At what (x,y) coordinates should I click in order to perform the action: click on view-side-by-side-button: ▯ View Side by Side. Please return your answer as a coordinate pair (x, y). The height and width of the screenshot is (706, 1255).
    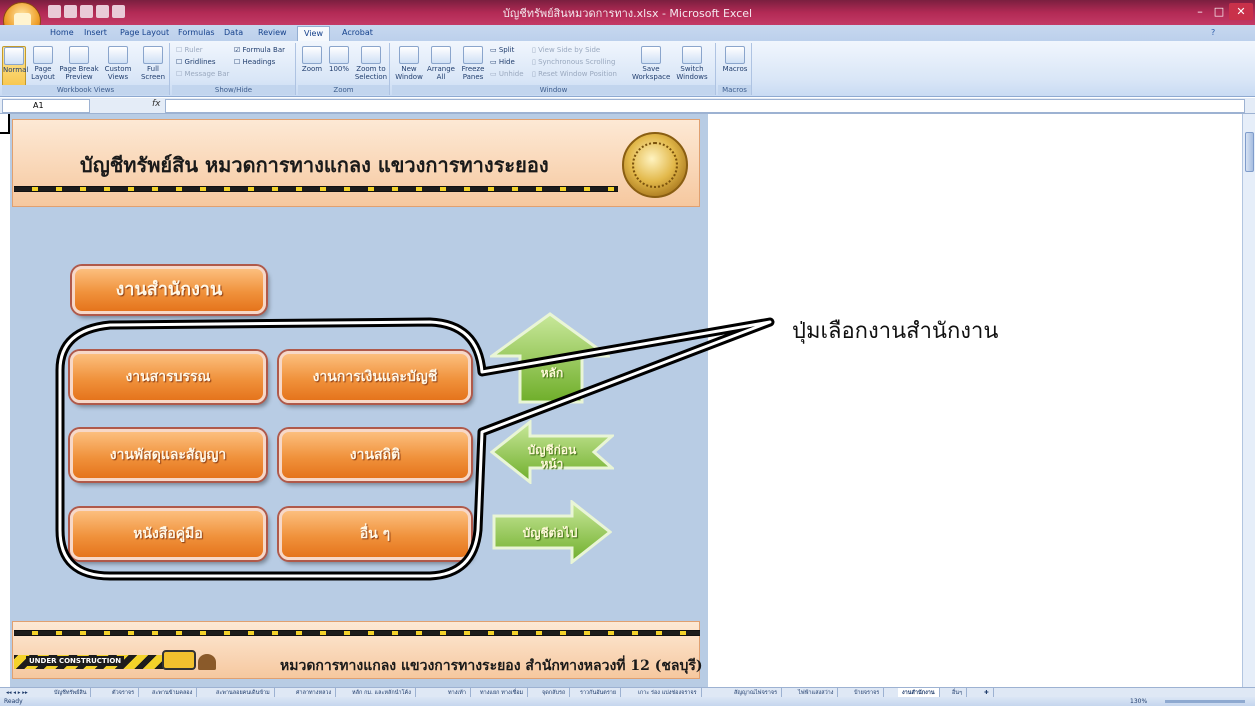
    Looking at the image, I should click on (566, 50).